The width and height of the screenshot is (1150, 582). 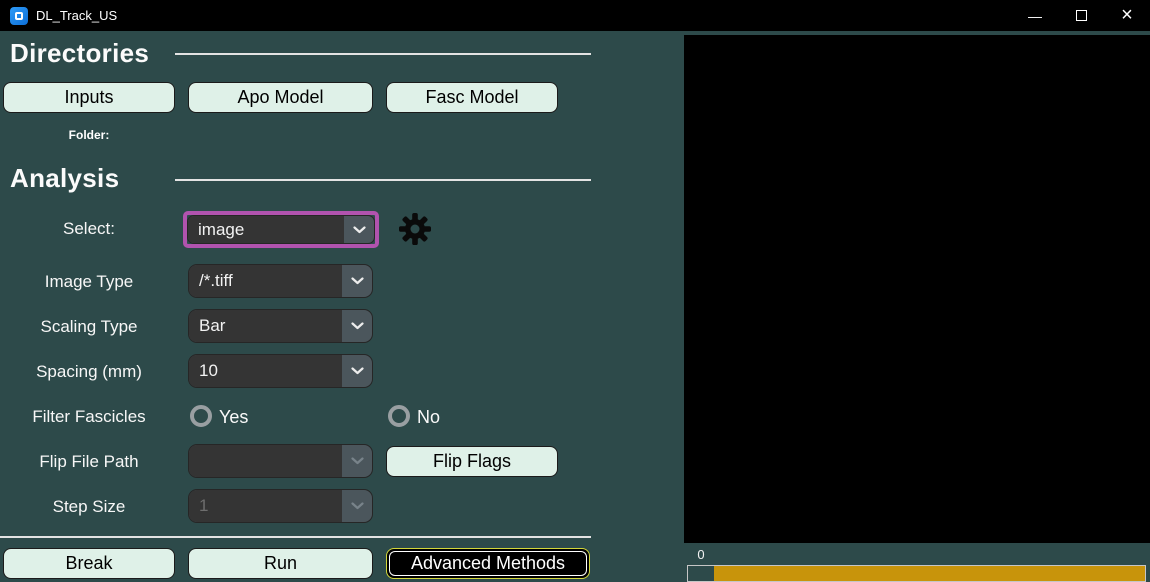 What do you see at coordinates (295, 537) in the screenshot?
I see `actions-divider` at bounding box center [295, 537].